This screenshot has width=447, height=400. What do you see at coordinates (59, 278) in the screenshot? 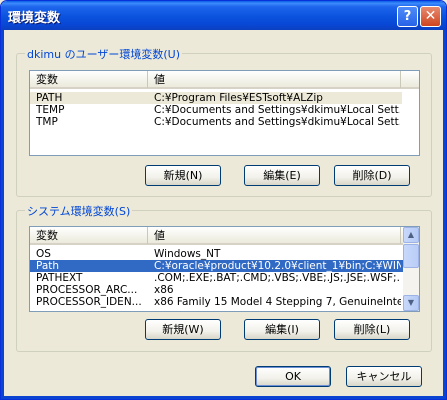
I see `variable-name: PATHEXT` at bounding box center [59, 278].